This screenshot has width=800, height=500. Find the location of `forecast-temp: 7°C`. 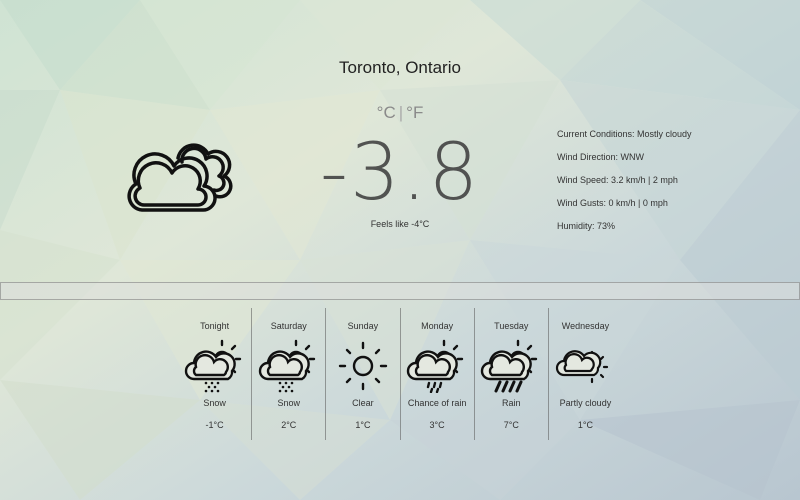

forecast-temp: 7°C is located at coordinates (511, 425).